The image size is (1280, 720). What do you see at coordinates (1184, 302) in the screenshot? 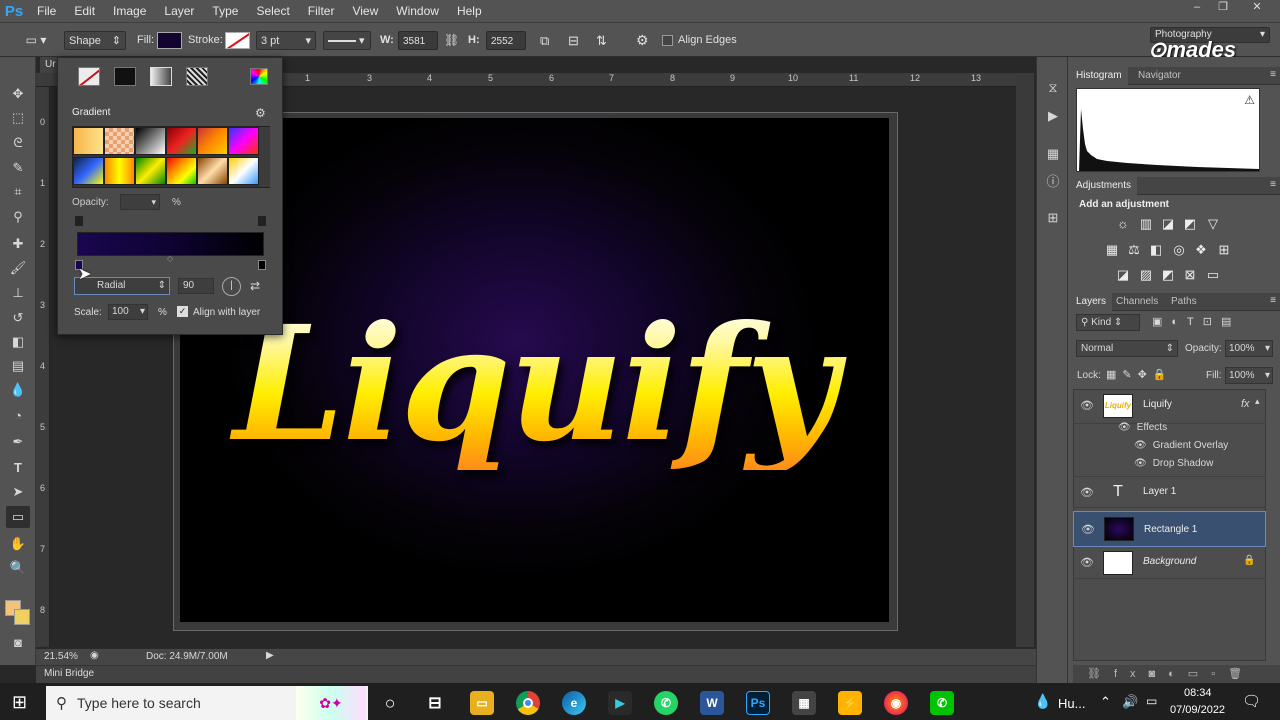
I see `tab-paths: Paths` at bounding box center [1184, 302].